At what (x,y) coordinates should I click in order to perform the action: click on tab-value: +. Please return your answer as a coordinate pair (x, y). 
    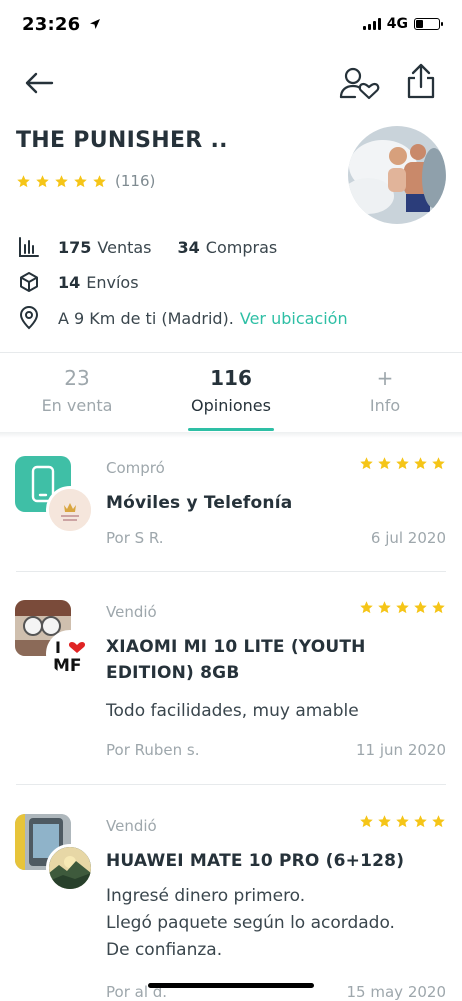
    Looking at the image, I should click on (385, 378).